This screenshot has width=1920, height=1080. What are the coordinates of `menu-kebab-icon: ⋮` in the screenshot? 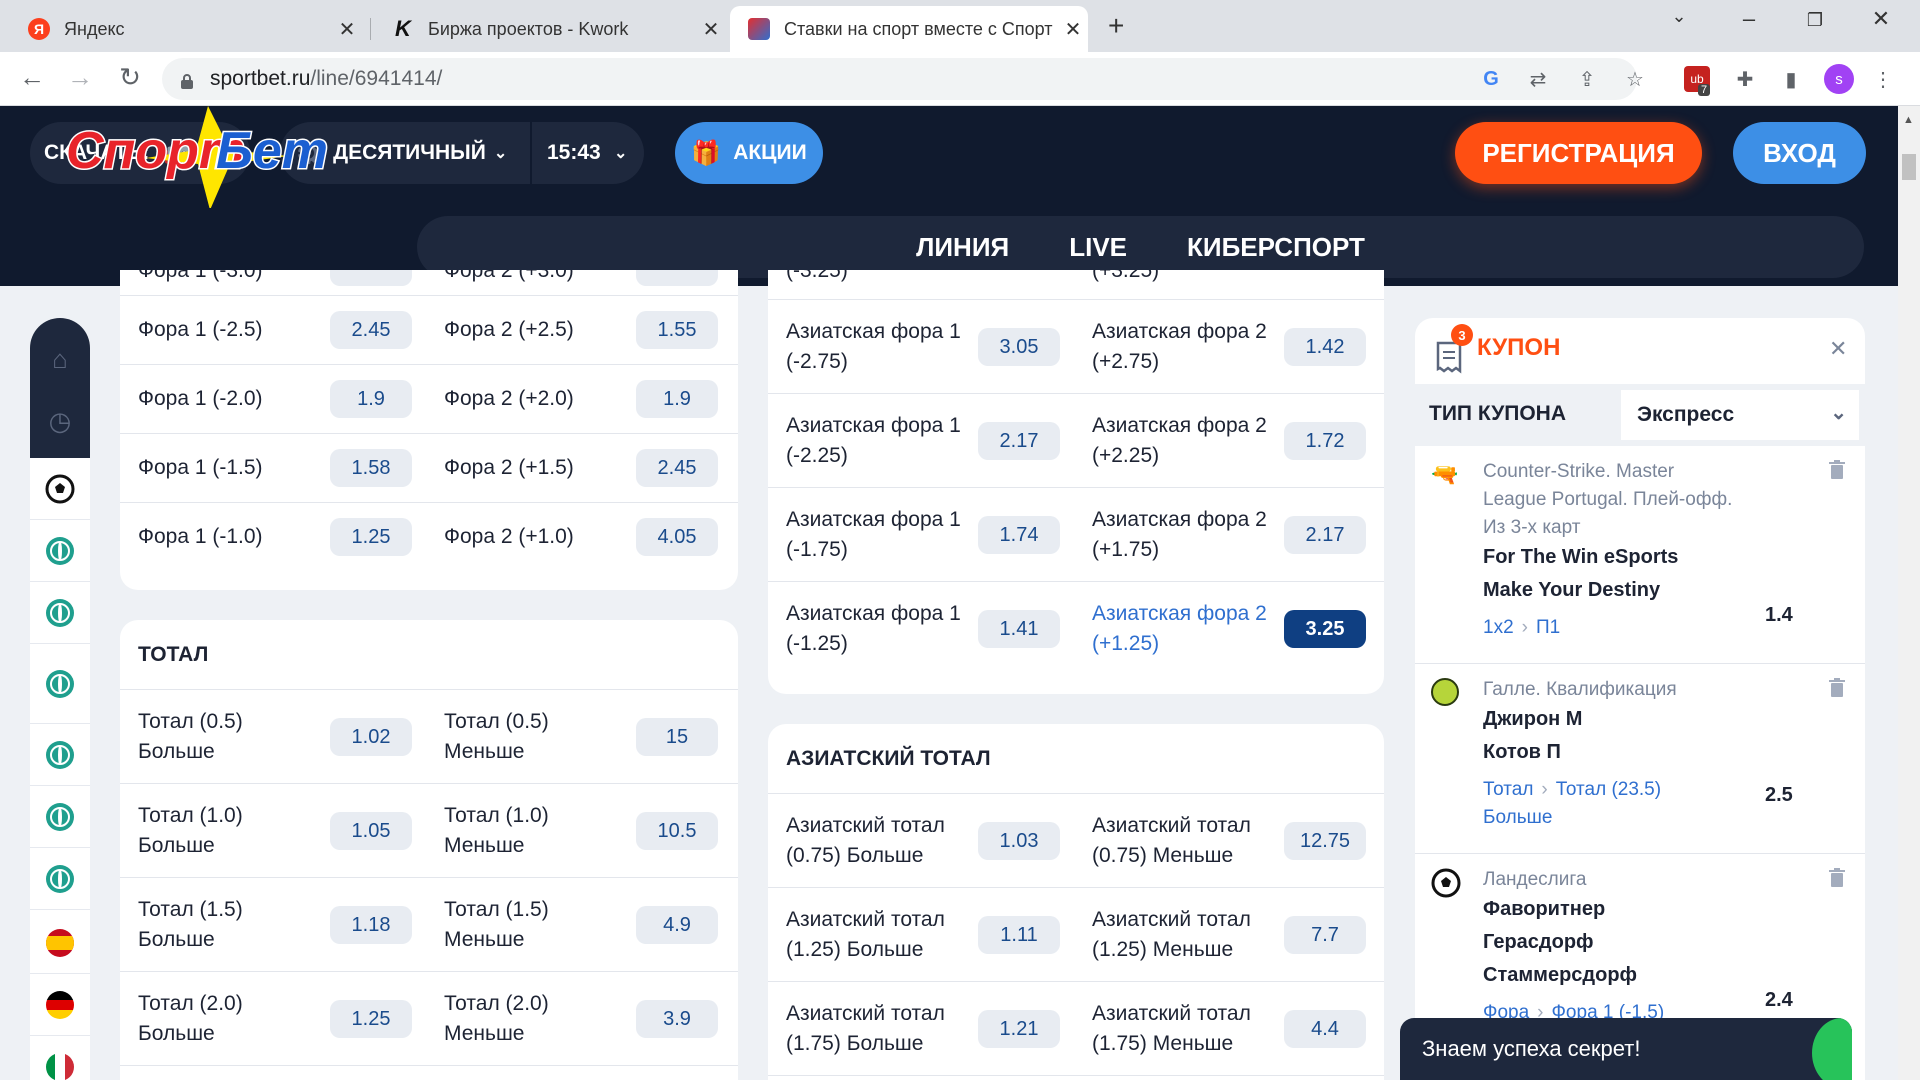 It's located at (1883, 79).